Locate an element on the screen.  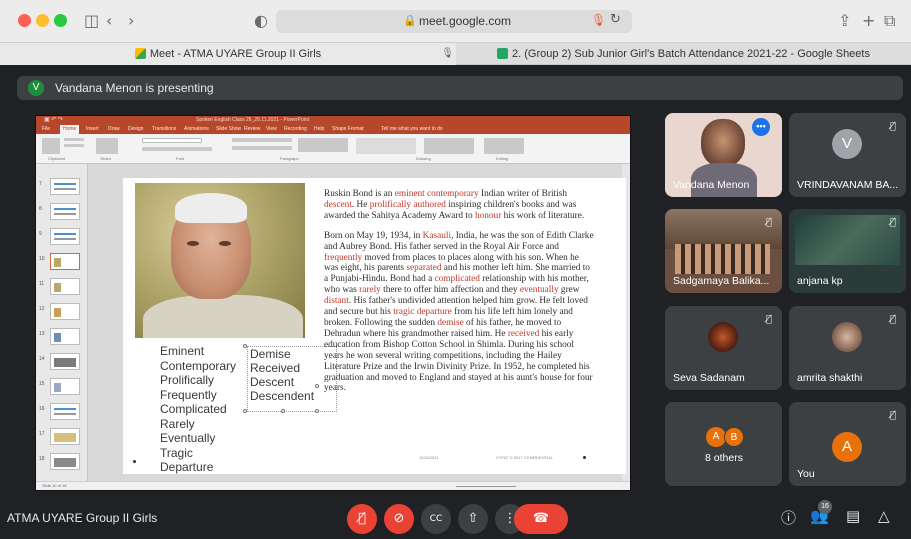
others-count: 8 others is located at coordinates (724, 458).